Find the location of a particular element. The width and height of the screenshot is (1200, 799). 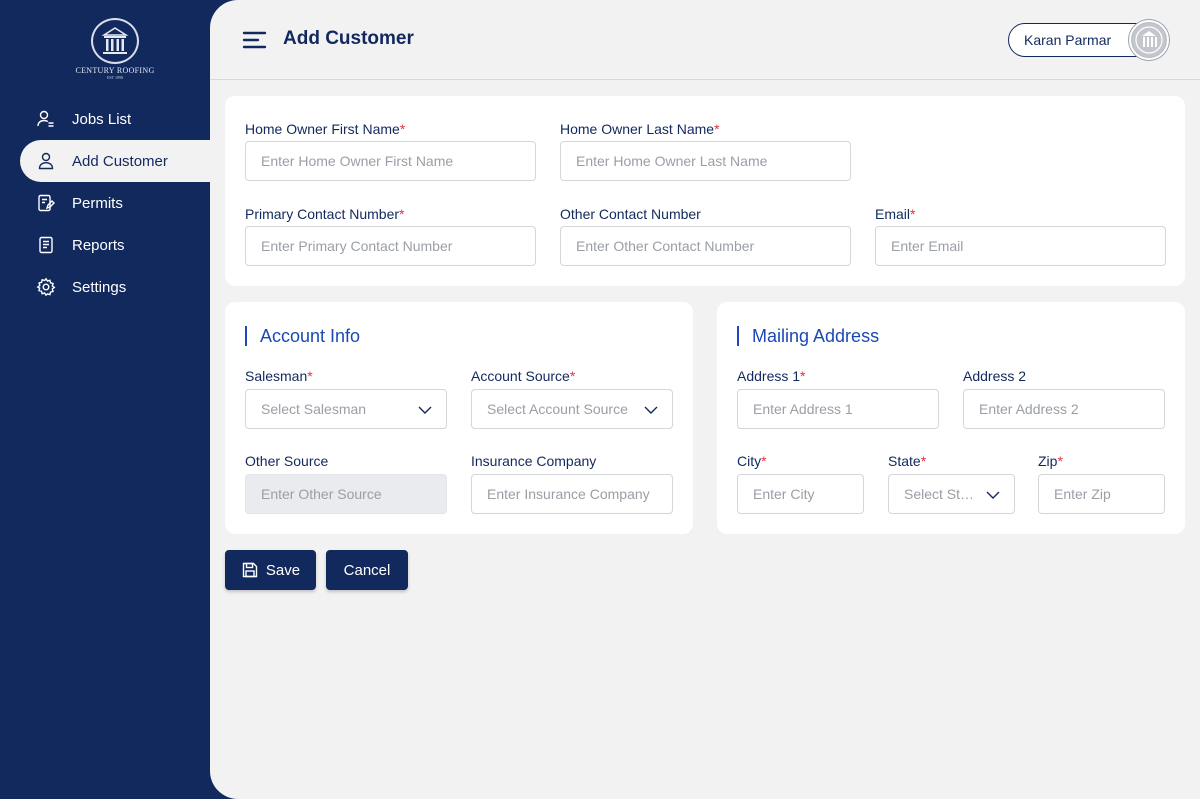

cancel-label: Cancel is located at coordinates (367, 570).